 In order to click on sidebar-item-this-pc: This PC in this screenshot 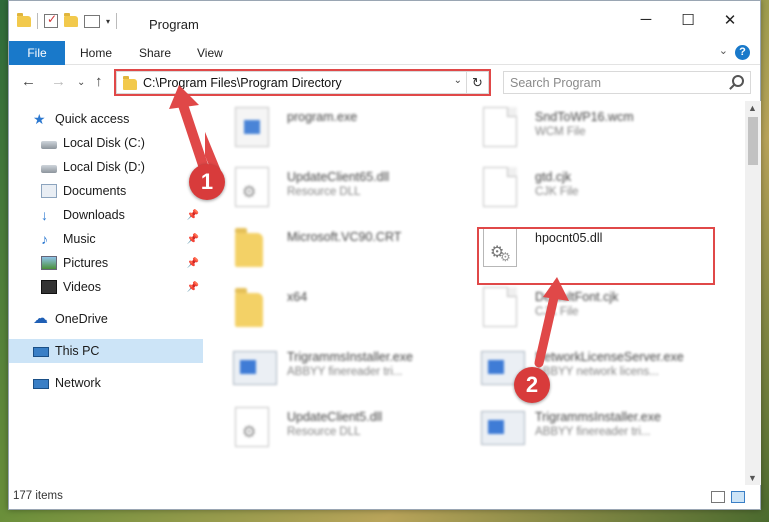, I will do `click(106, 351)`.